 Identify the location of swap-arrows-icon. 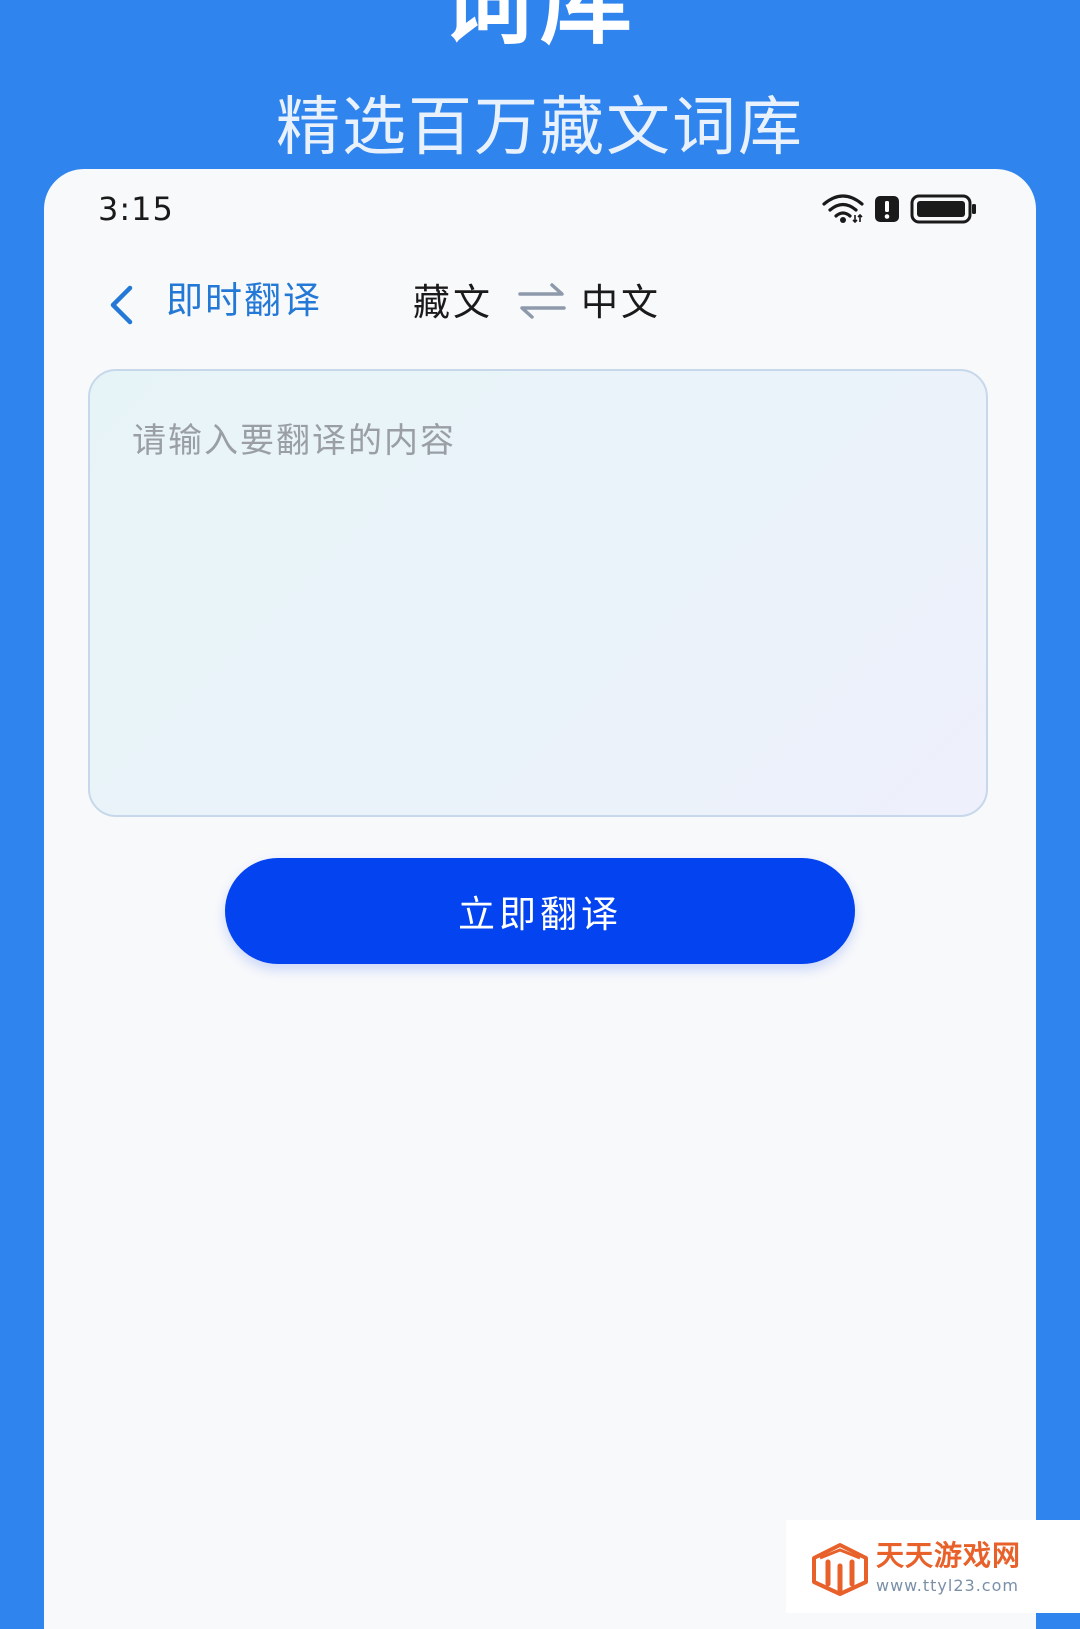
(542, 301).